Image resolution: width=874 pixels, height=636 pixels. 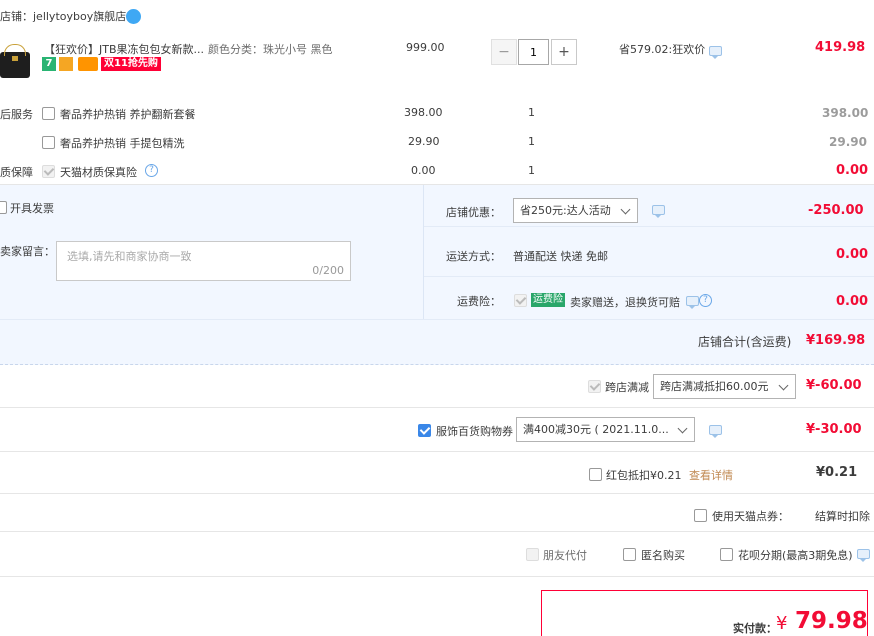 I want to click on shop-total-amount: ¥169.98, so click(x=836, y=340).